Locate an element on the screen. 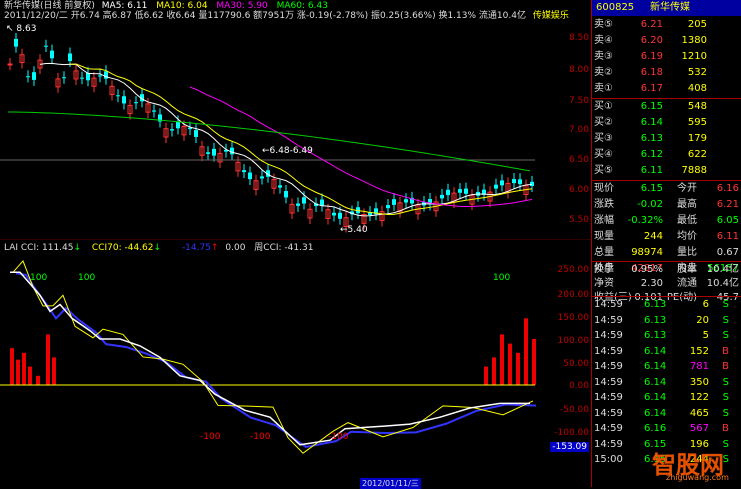 The image size is (741, 489). tick-volume: 350 is located at coordinates (699, 382).